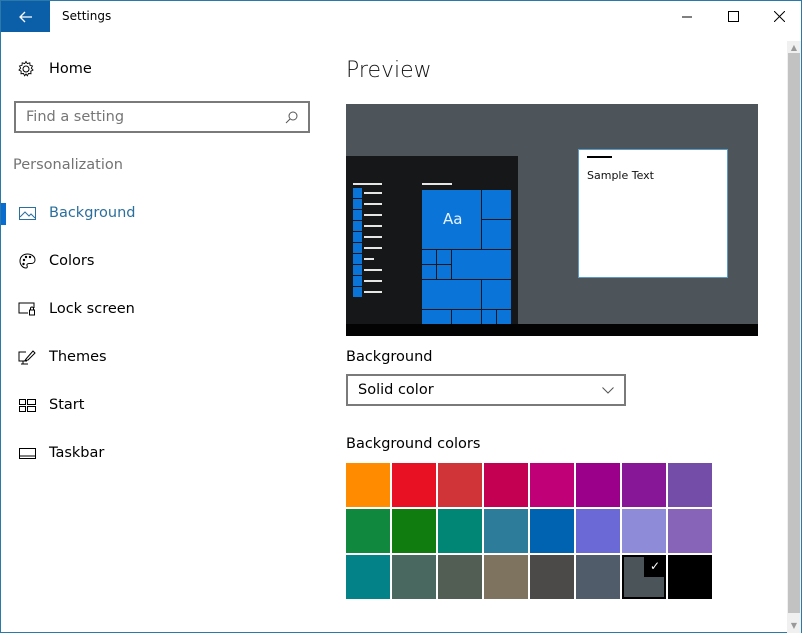  I want to click on sidebar-item-themes: Themes, so click(162, 357).